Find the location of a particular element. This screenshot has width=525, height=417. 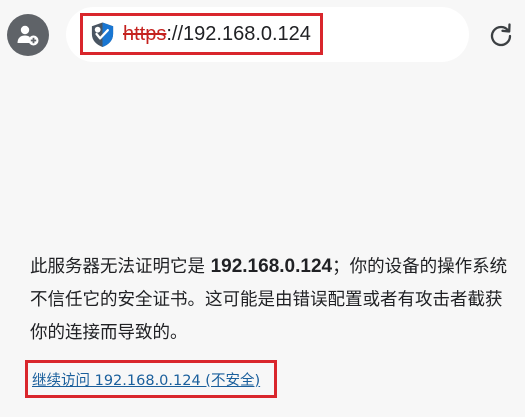

url-text: https://192.168.0.124 is located at coordinates (217, 34).